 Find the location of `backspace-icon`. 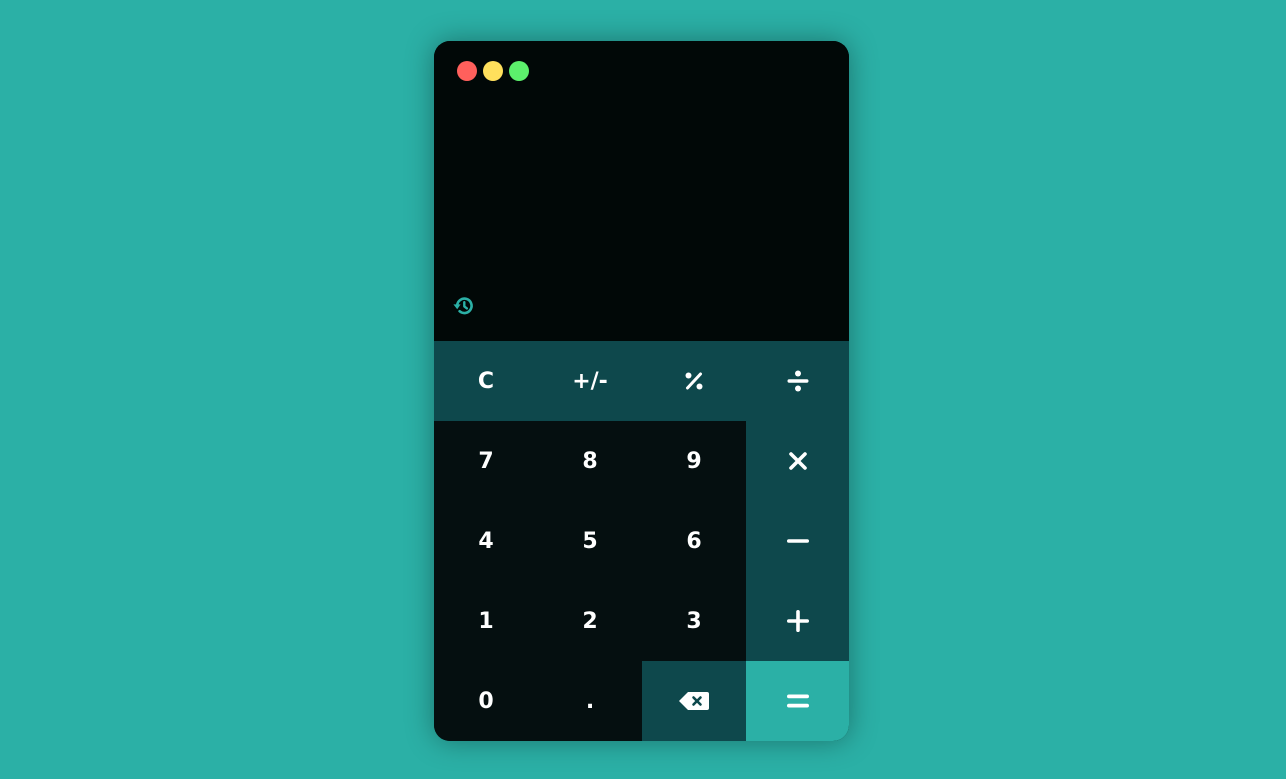

backspace-icon is located at coordinates (694, 701).